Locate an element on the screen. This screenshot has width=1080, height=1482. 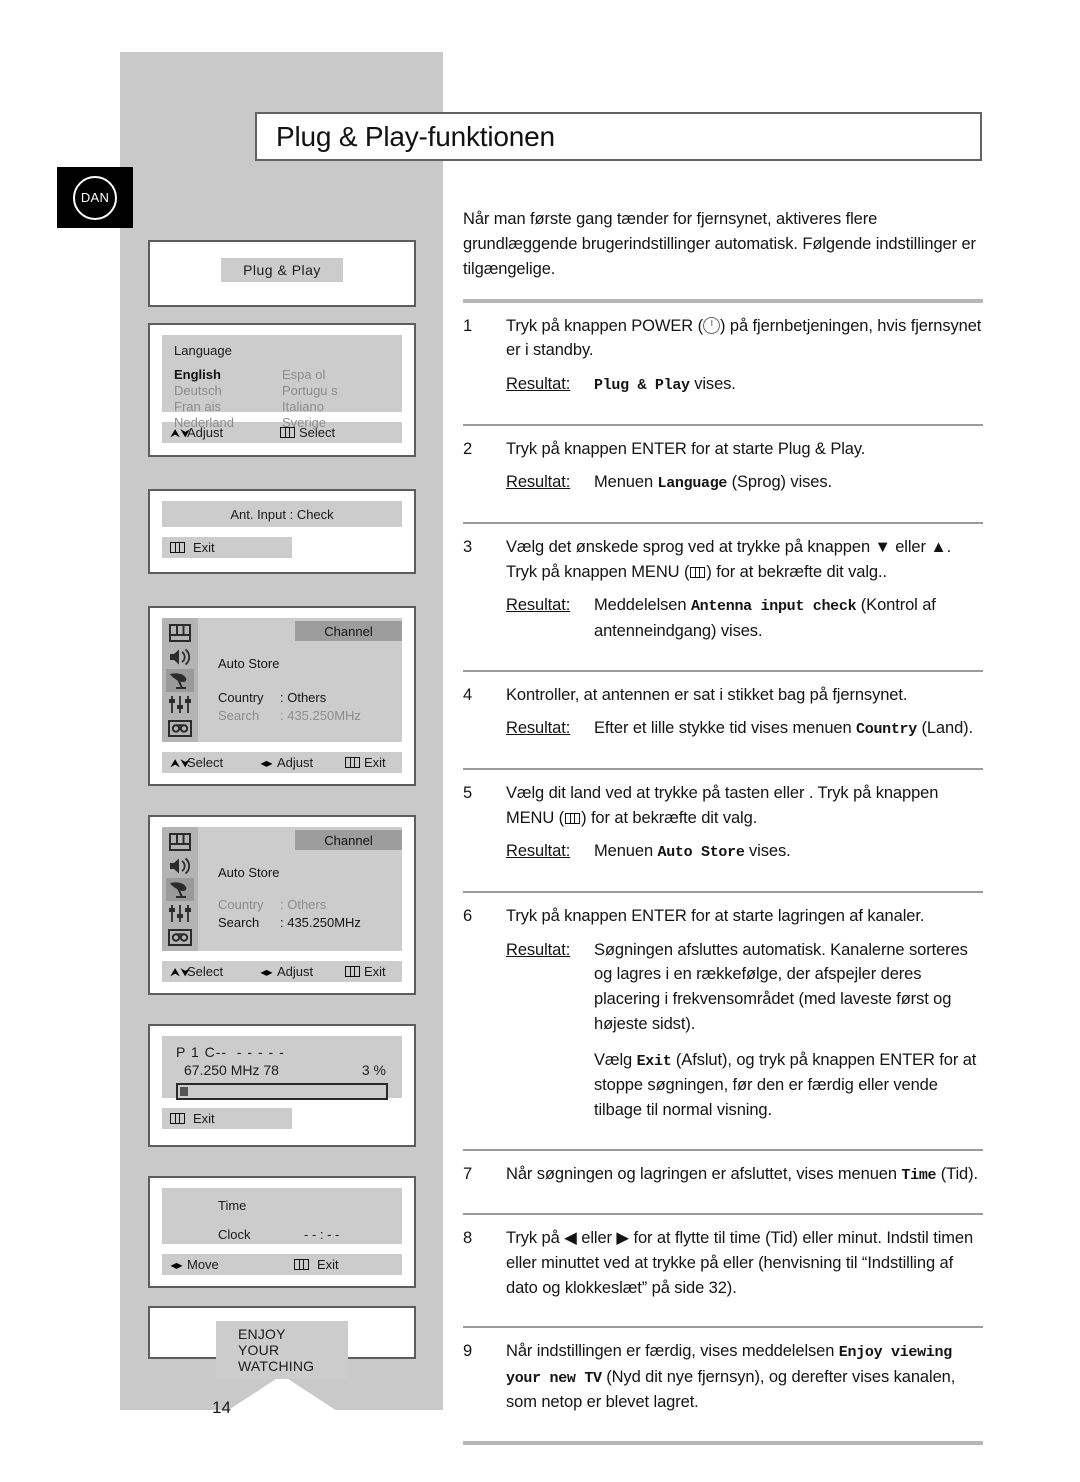
osd-antenna-screen: Ant. Input : Check is located at coordinates (282, 514).